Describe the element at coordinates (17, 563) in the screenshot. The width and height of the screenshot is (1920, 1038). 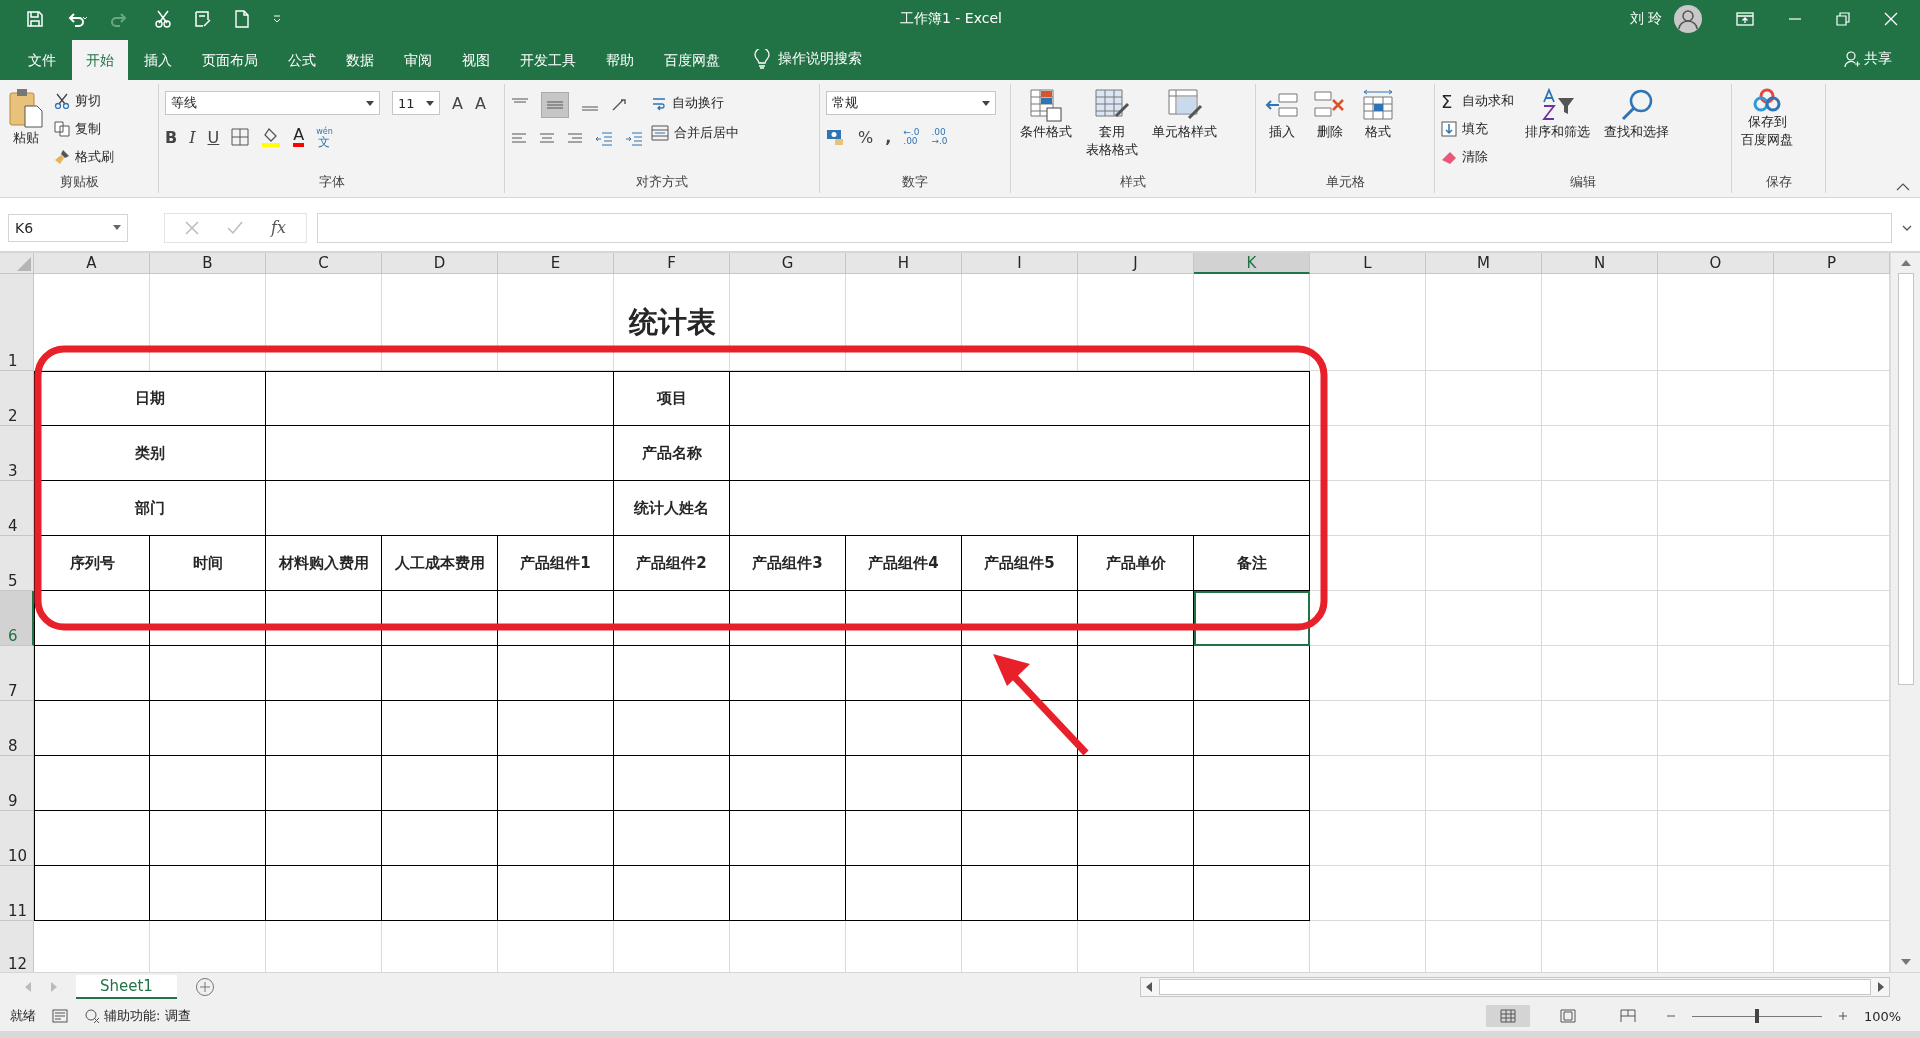
I see `row-header: 5` at that location.